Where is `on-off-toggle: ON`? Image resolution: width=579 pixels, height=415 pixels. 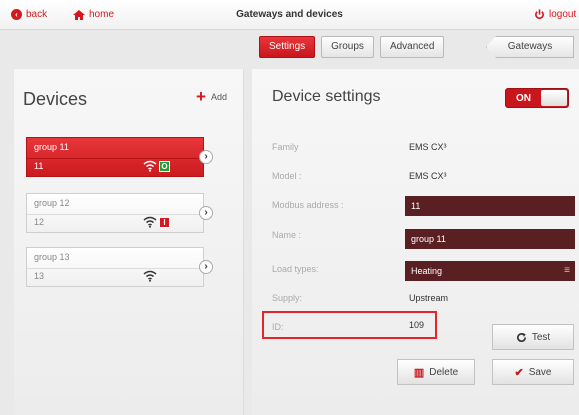
on-off-toggle: ON is located at coordinates (537, 98).